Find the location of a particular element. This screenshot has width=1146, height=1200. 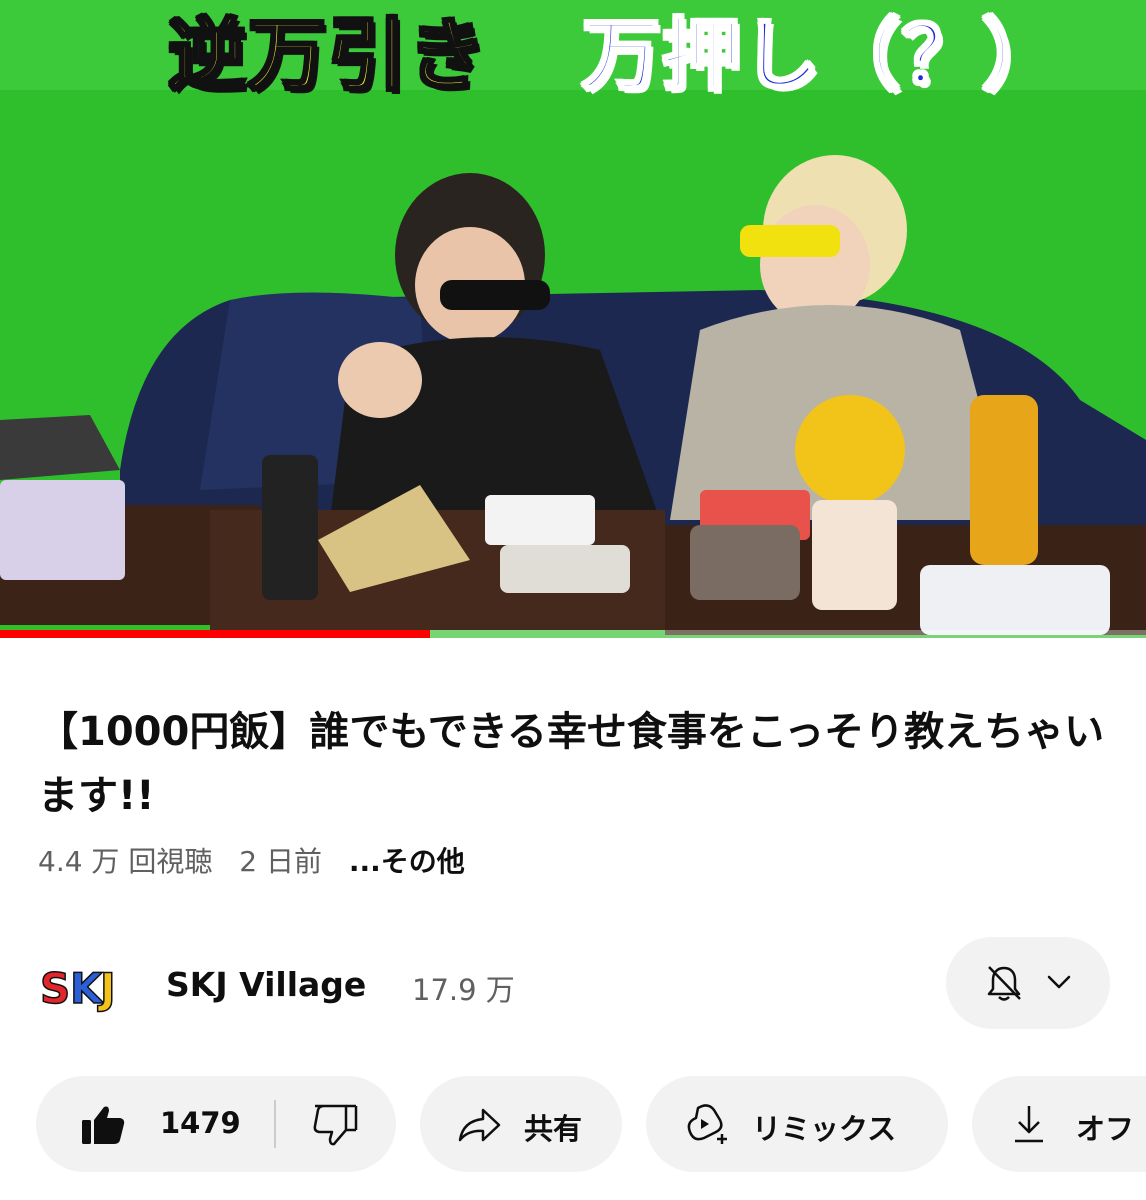

offline-label: オフ is located at coordinates (1105, 1129).